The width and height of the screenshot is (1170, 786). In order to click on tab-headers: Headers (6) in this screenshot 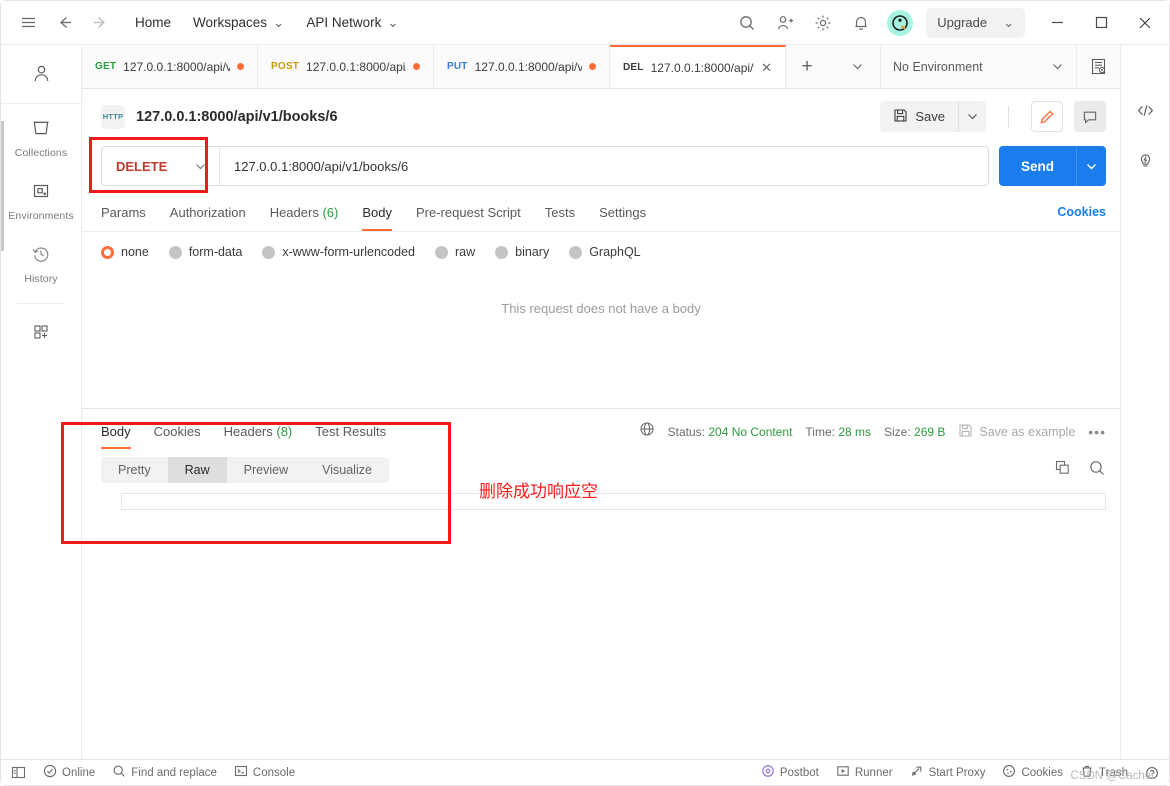, I will do `click(304, 216)`.